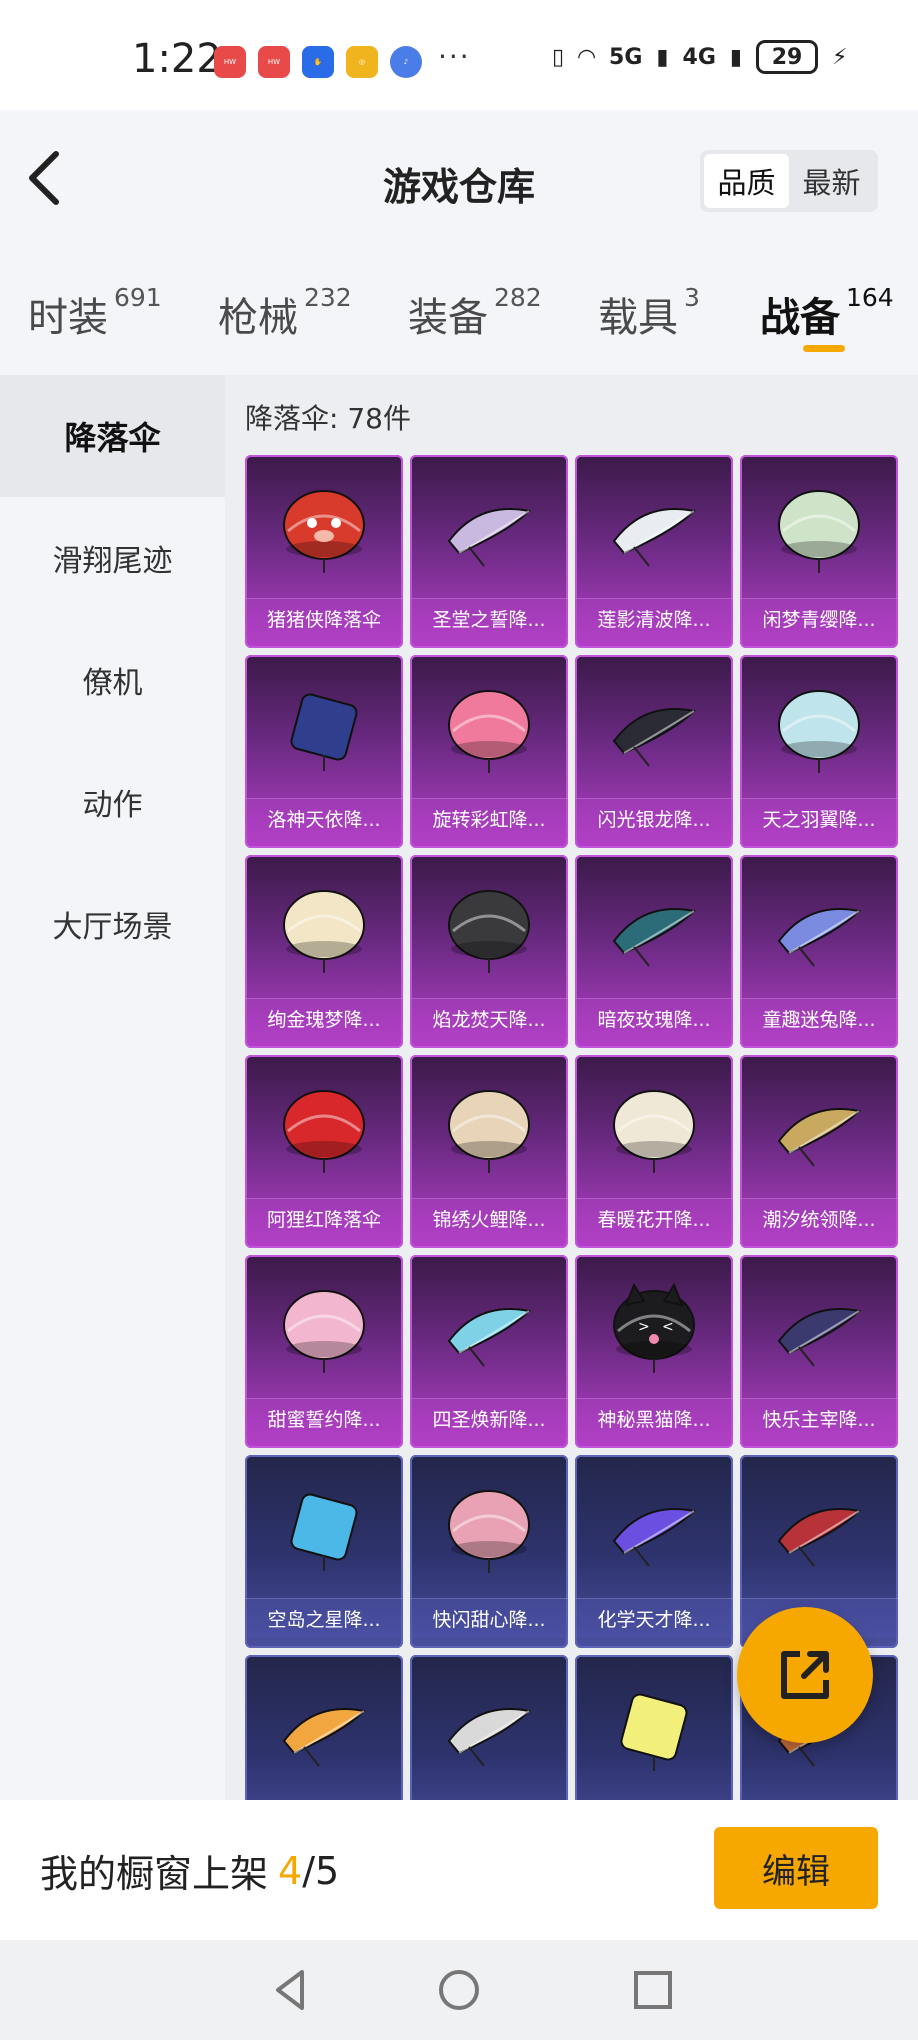 This screenshot has width=918, height=2040. I want to click on item-card: 阿狸红降落伞, so click(324, 1151).